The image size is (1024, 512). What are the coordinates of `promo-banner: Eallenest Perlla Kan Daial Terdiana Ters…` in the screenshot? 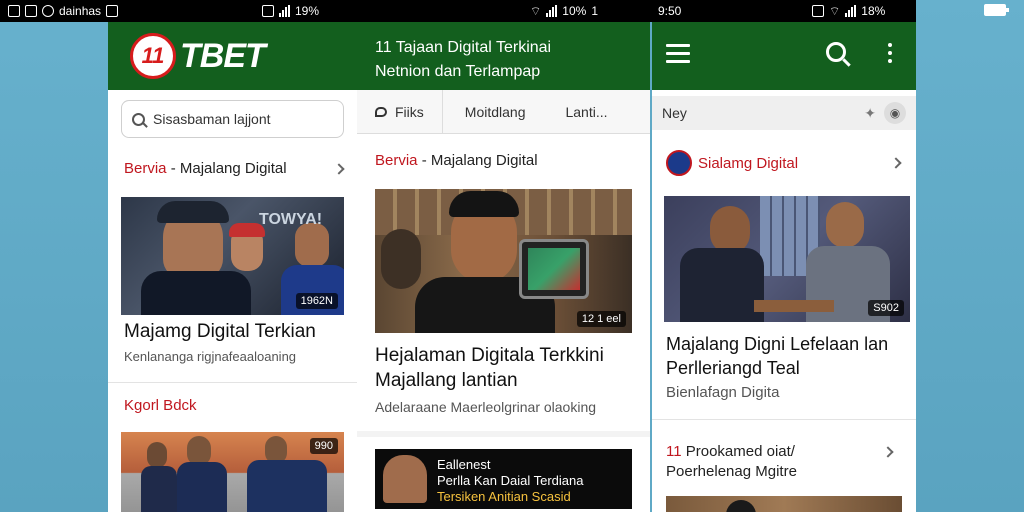 It's located at (503, 479).